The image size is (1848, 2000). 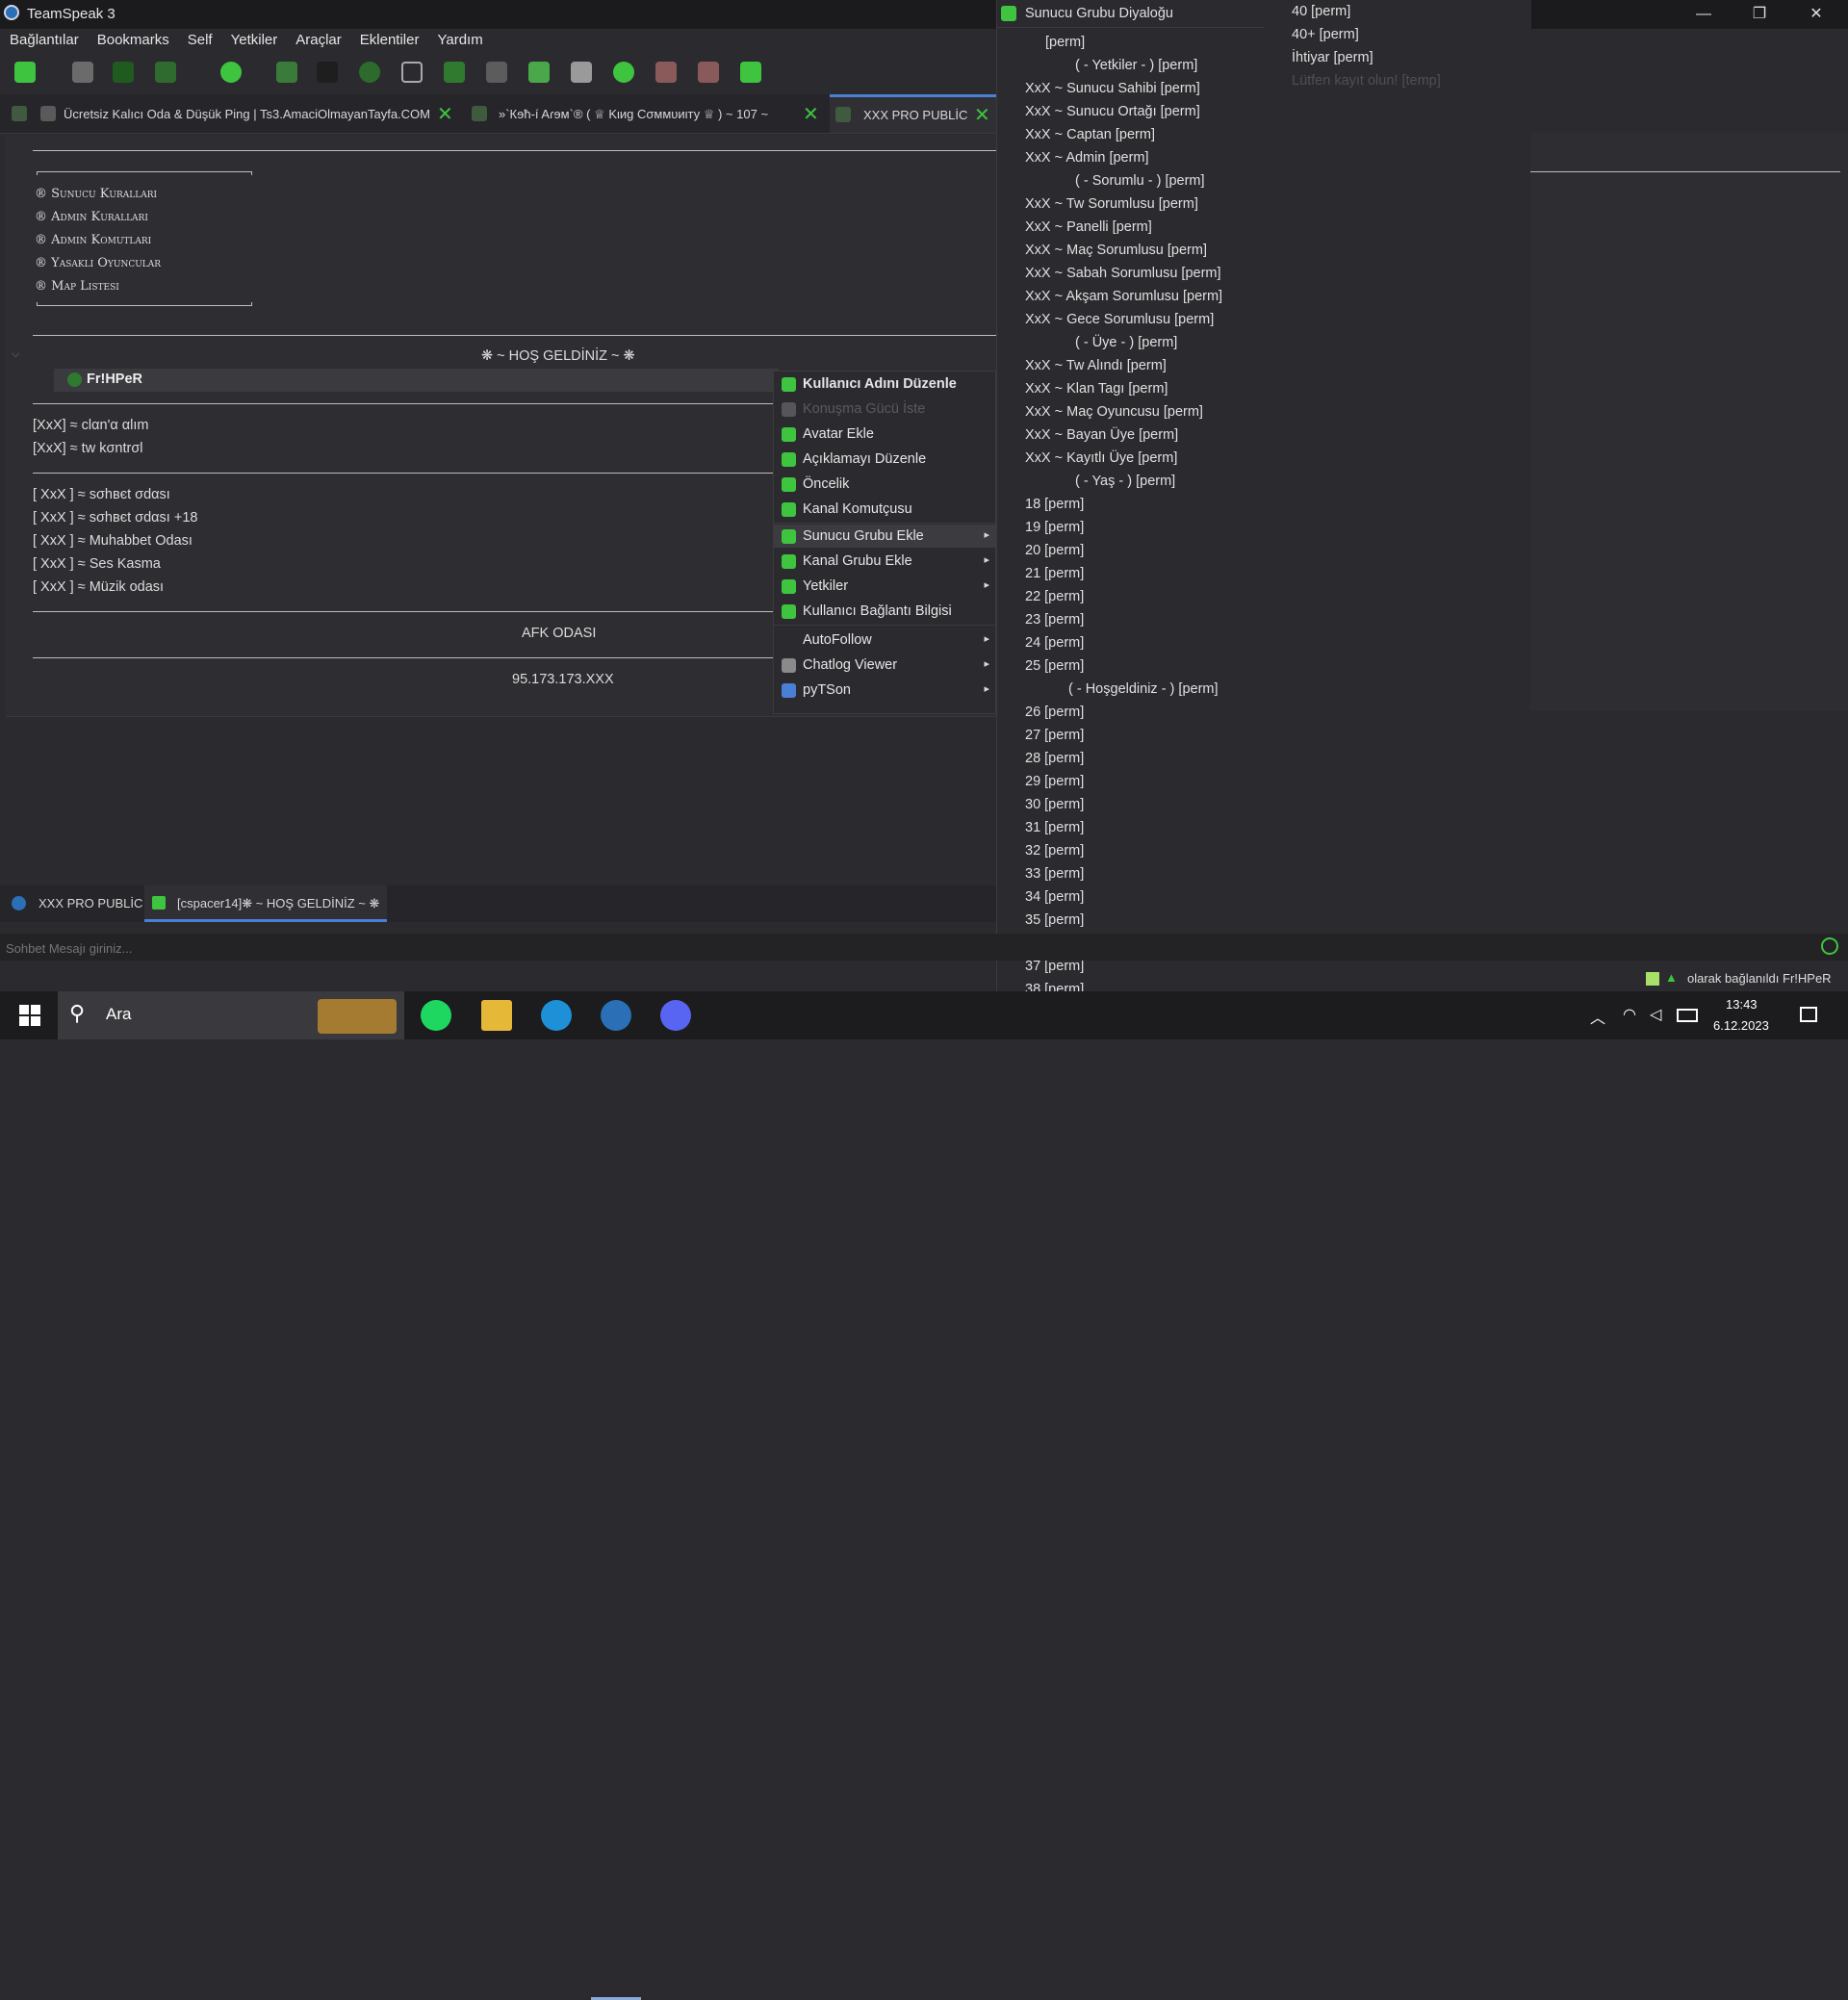 What do you see at coordinates (72, 903) in the screenshot?
I see `chat-tab-server: XXX PRO PUBLİC` at bounding box center [72, 903].